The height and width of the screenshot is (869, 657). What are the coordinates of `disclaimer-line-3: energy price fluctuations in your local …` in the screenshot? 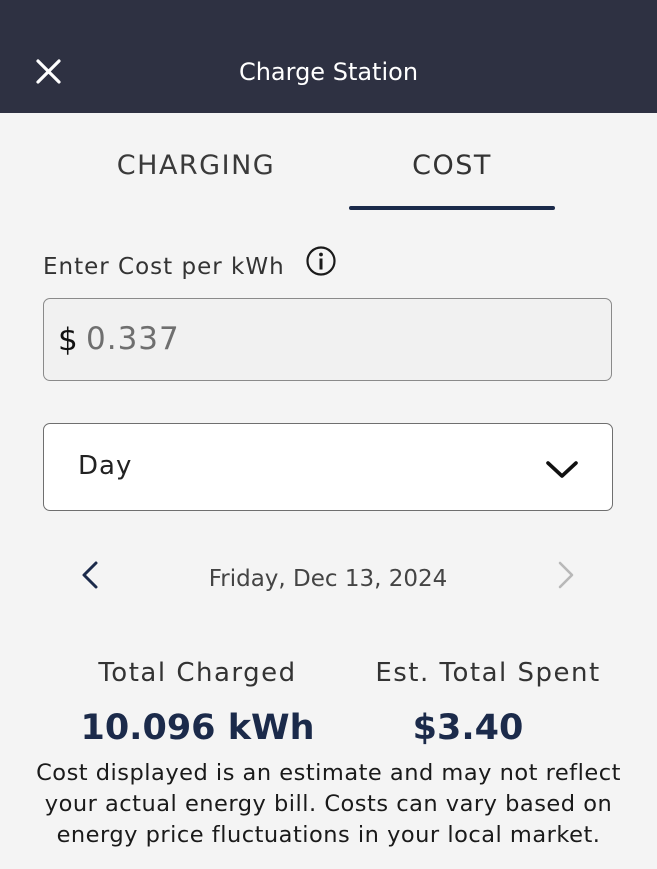 It's located at (328, 835).